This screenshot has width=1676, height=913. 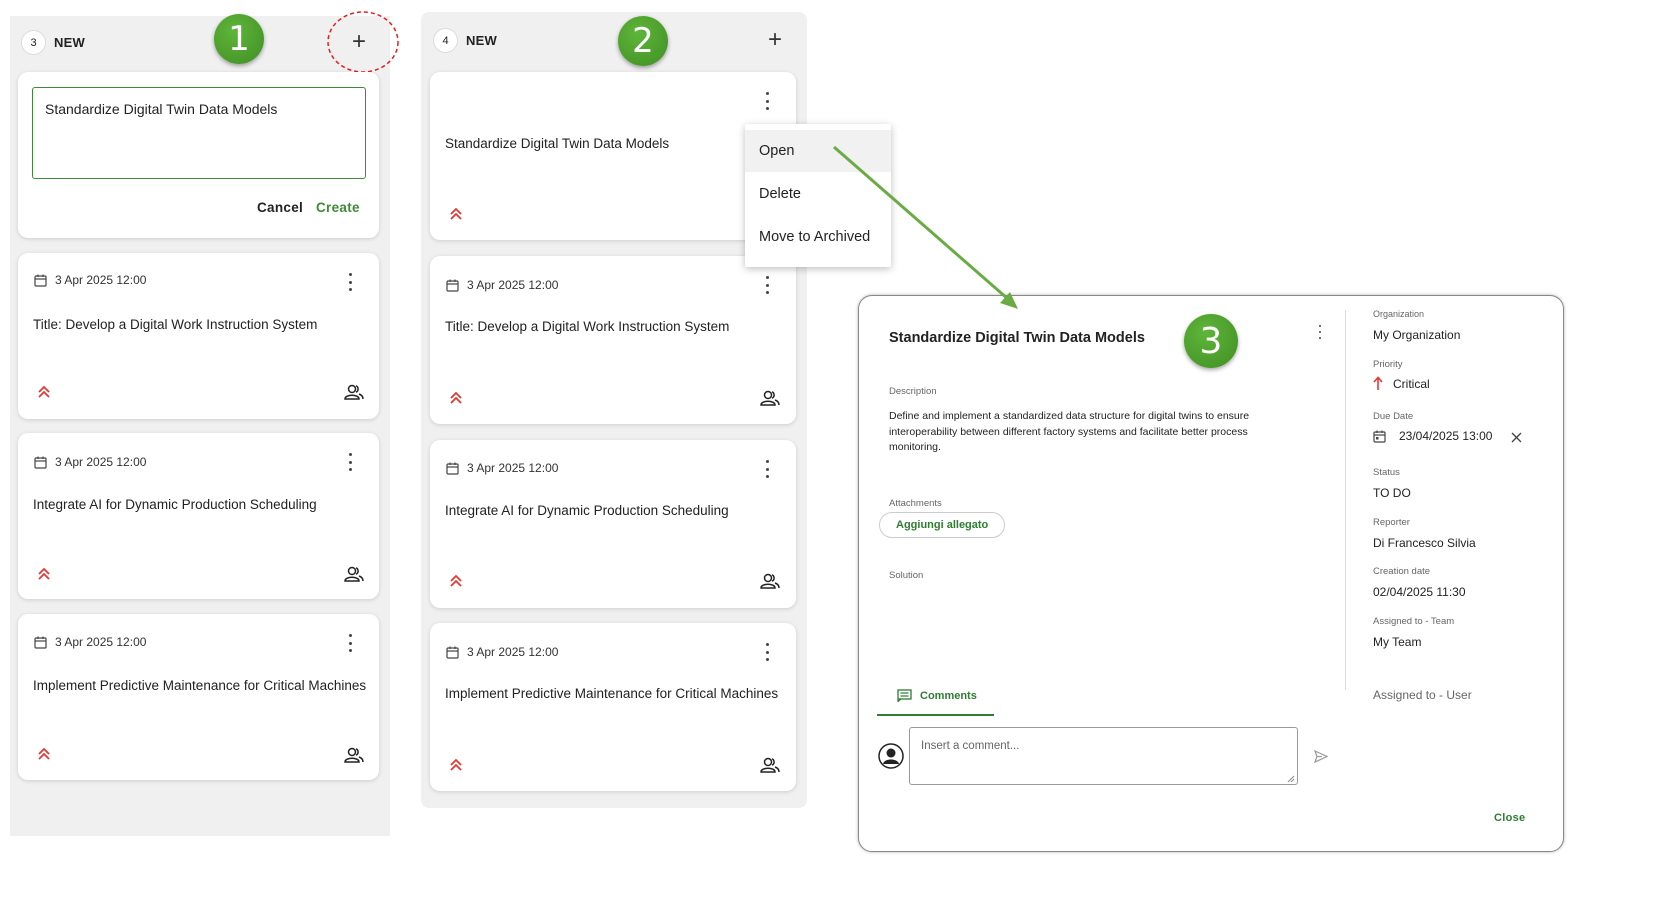 What do you see at coordinates (1516, 437) in the screenshot?
I see `clear-date-icon` at bounding box center [1516, 437].